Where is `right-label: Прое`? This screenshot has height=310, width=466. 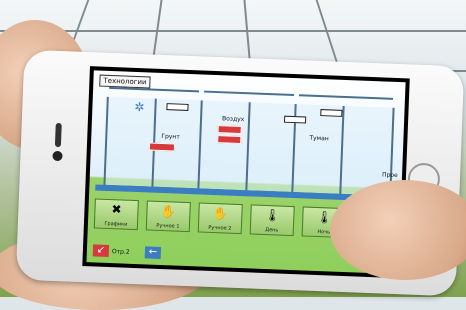
right-label: Прое is located at coordinates (389, 175).